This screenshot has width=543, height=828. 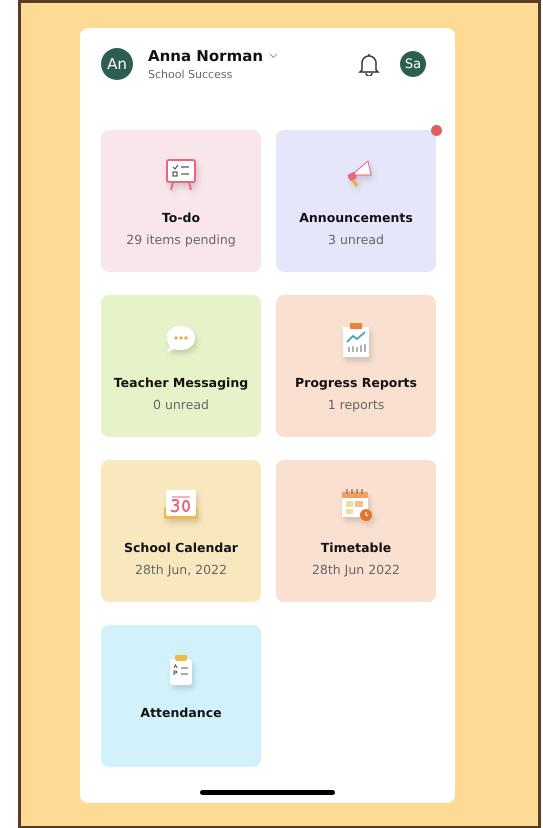 What do you see at coordinates (356, 547) in the screenshot?
I see `card-title: Timetable` at bounding box center [356, 547].